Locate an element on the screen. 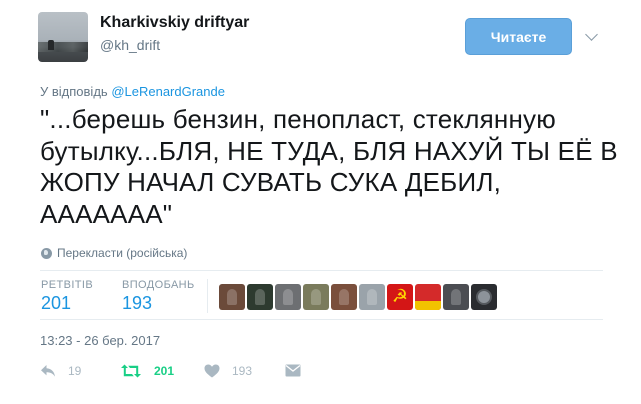 The image size is (641, 404). author-screen-name: @kh_drift is located at coordinates (130, 45).